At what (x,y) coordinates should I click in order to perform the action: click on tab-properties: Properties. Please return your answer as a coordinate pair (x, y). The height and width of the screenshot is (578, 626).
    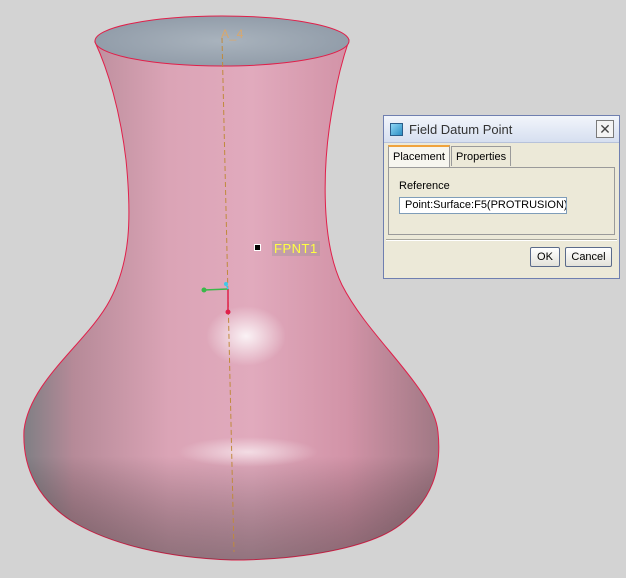
    Looking at the image, I should click on (481, 156).